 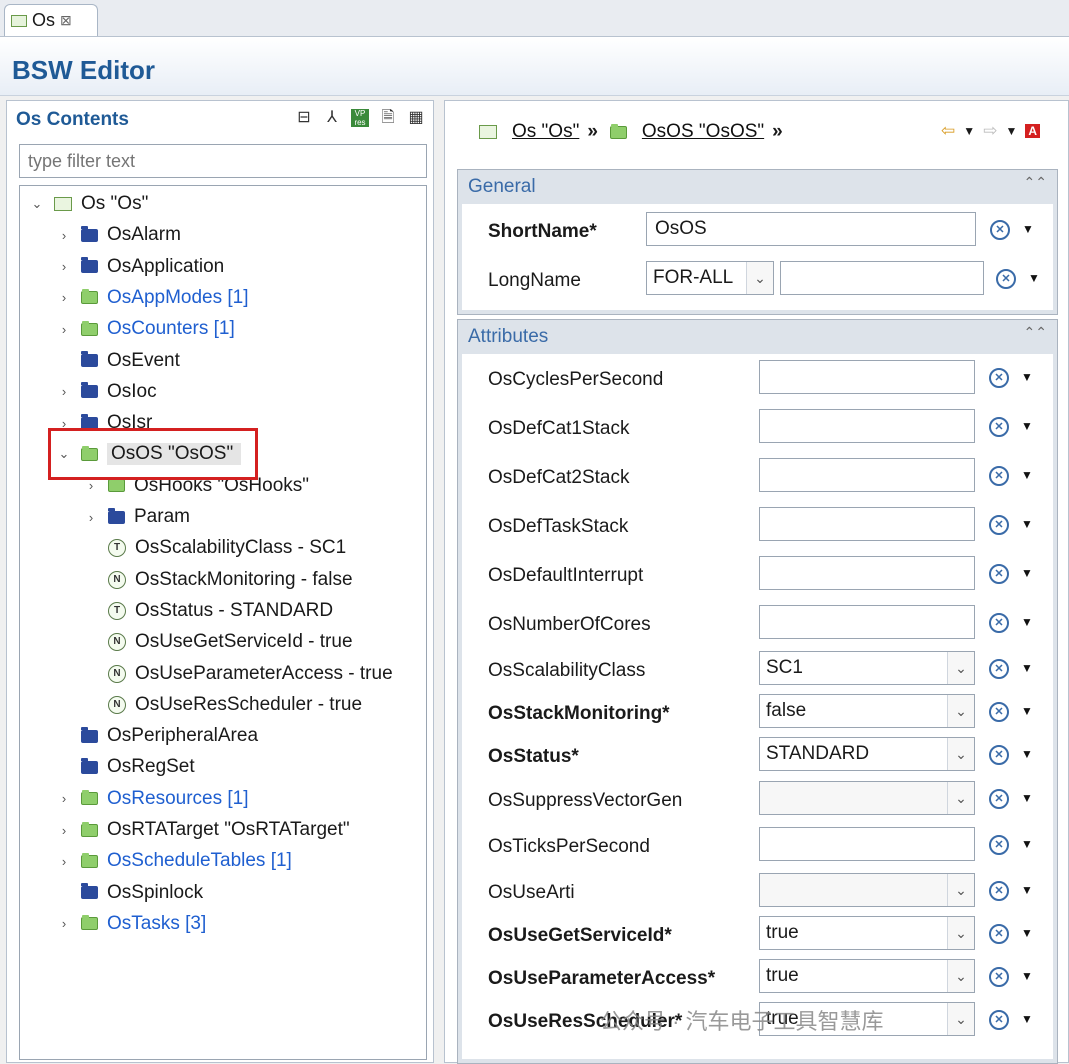 I want to click on tree-item: N OsUseParameterAccess - true, so click(x=238, y=674).